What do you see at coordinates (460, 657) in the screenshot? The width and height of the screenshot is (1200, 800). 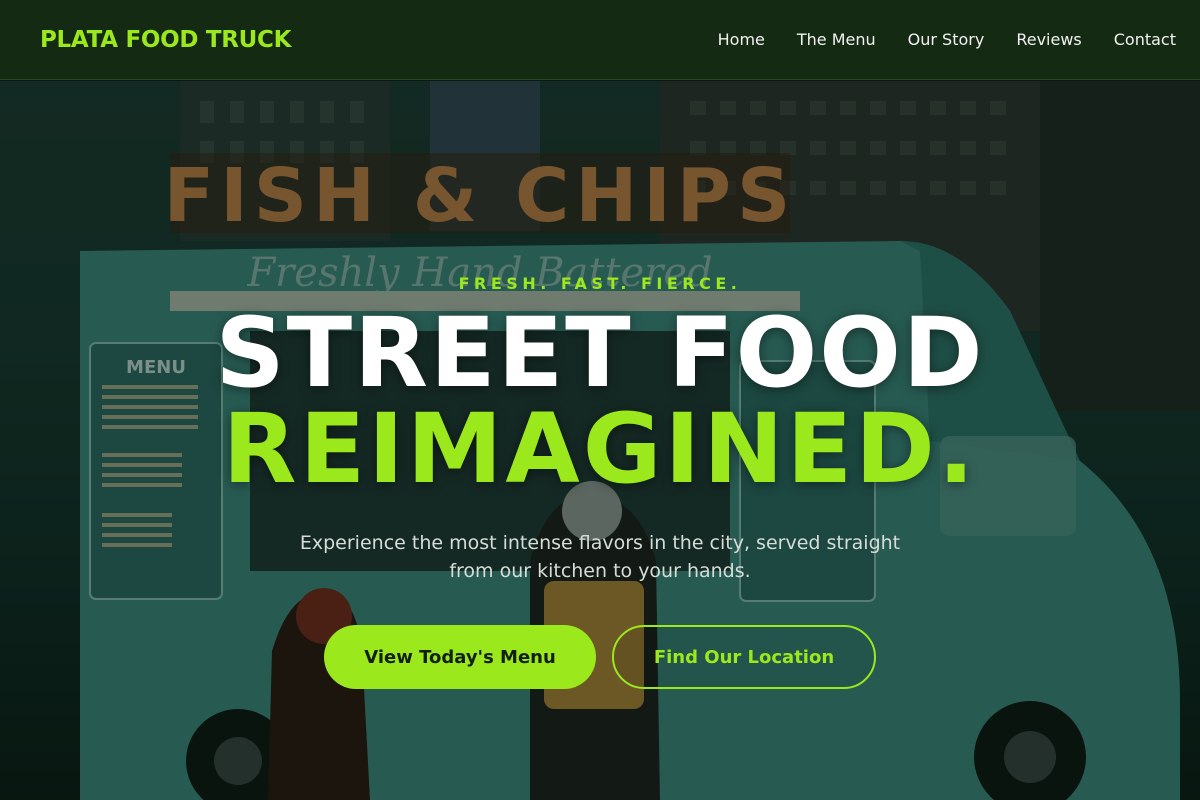 I see `view-menu-button: View Today's Menu` at bounding box center [460, 657].